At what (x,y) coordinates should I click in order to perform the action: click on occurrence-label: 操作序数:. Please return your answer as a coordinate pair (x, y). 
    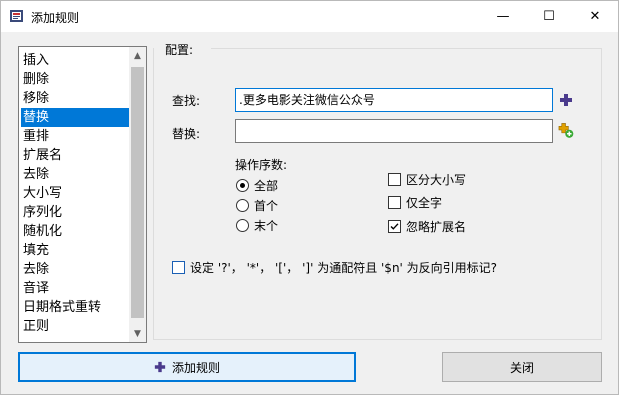
    Looking at the image, I should click on (261, 165).